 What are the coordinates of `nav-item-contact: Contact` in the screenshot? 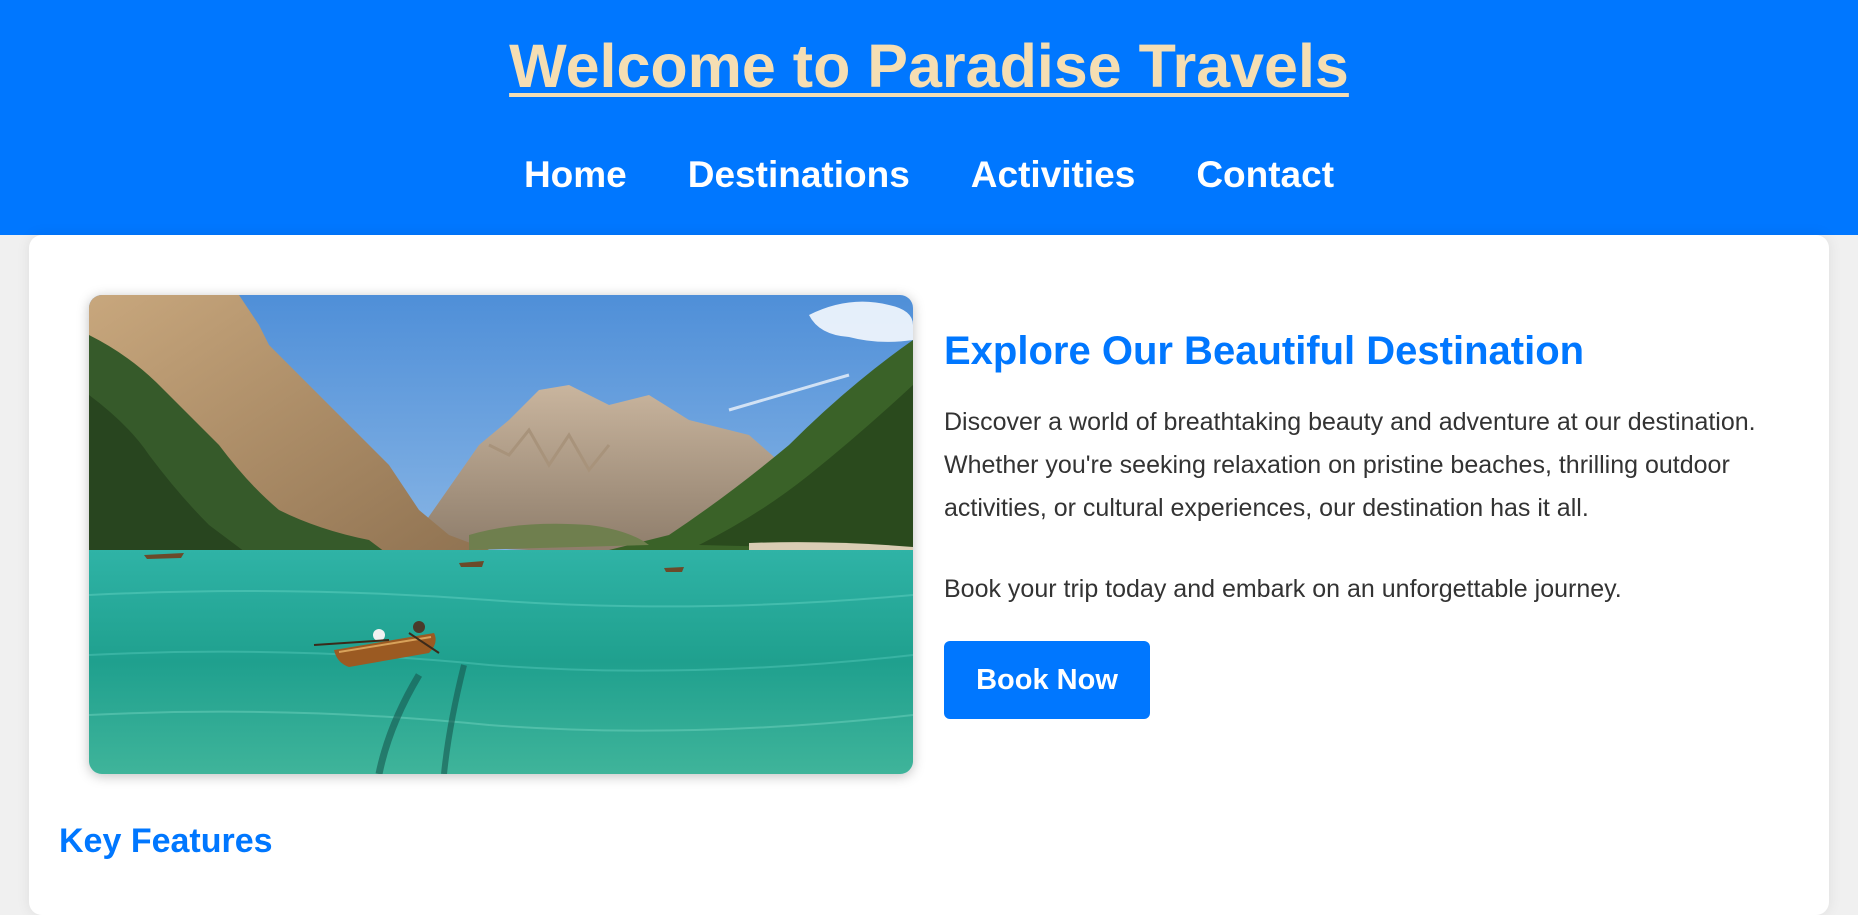 It's located at (1265, 175).